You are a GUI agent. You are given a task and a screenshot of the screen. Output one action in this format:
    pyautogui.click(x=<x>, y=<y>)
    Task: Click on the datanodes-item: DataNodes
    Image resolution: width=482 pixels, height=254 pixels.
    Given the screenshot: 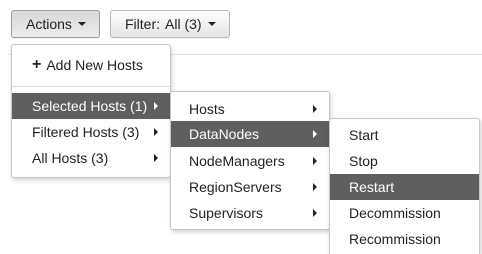 What is the action you would take?
    pyautogui.click(x=250, y=134)
    